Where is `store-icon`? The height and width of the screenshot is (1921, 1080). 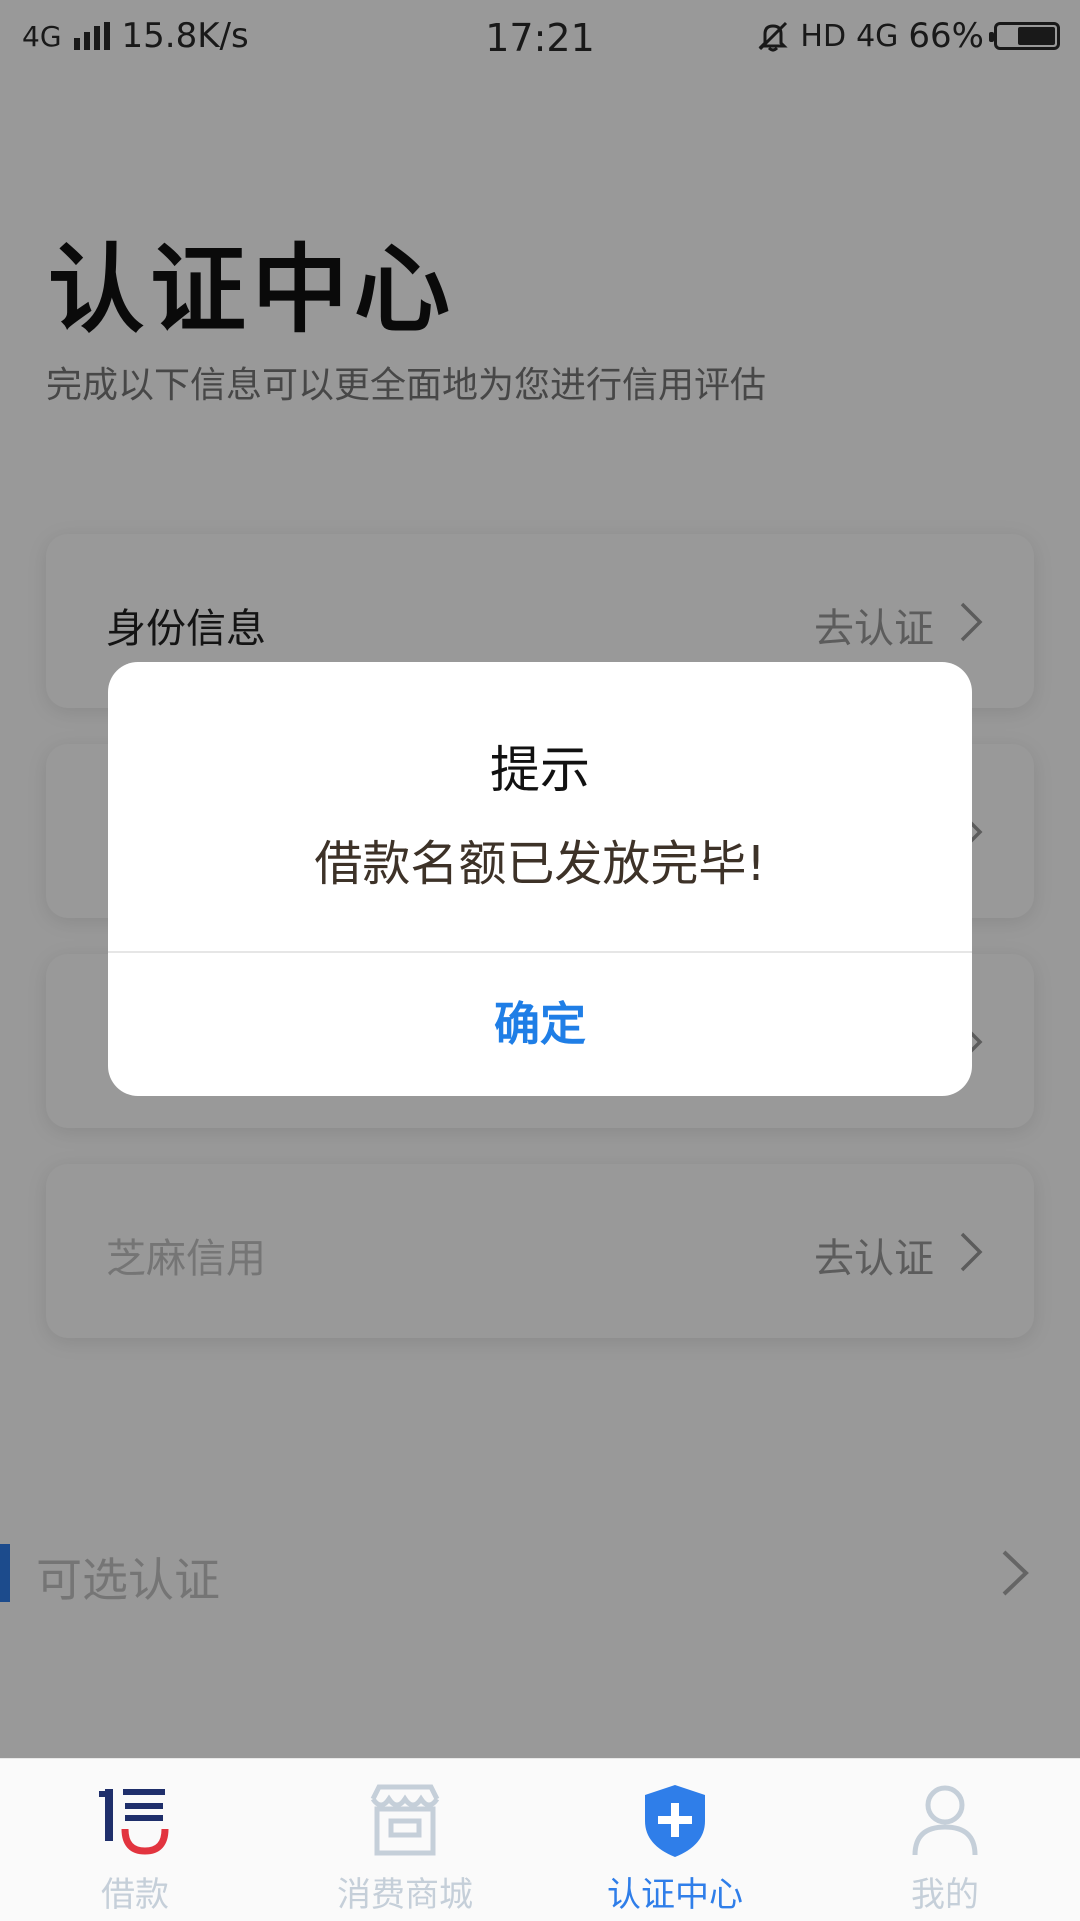
store-icon is located at coordinates (405, 1820).